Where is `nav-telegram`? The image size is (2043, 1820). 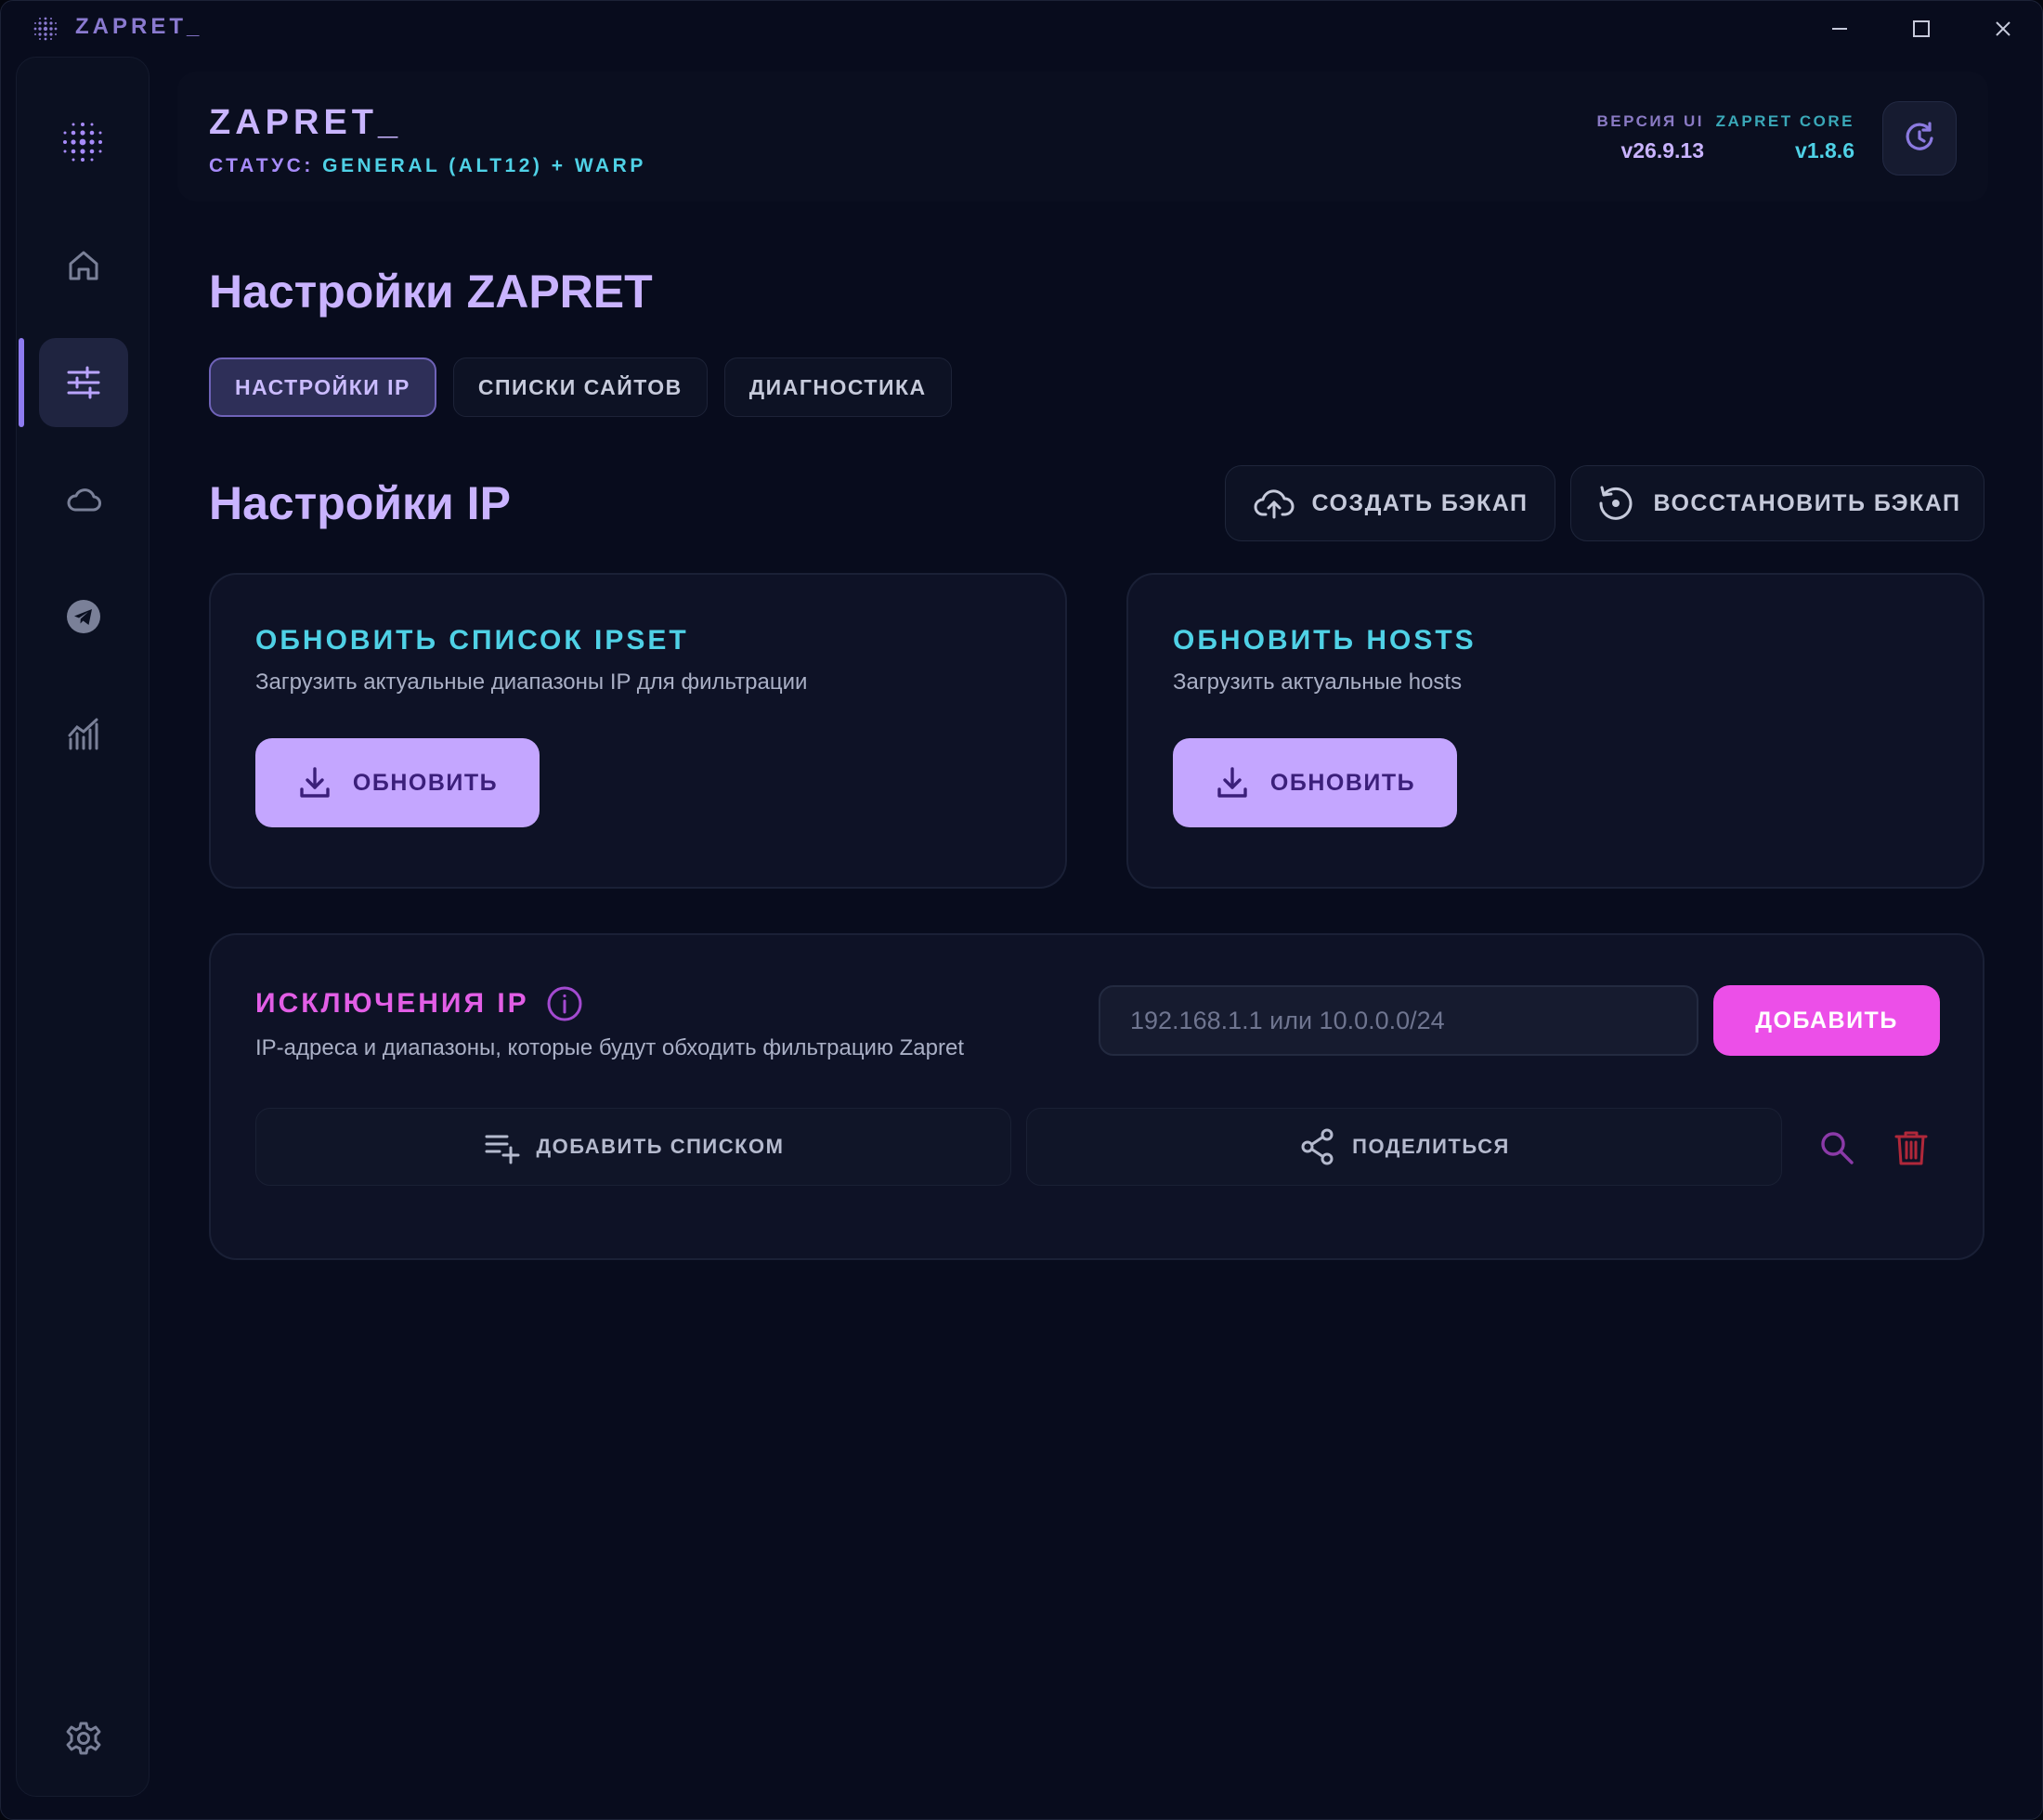 nav-telegram is located at coordinates (83, 616).